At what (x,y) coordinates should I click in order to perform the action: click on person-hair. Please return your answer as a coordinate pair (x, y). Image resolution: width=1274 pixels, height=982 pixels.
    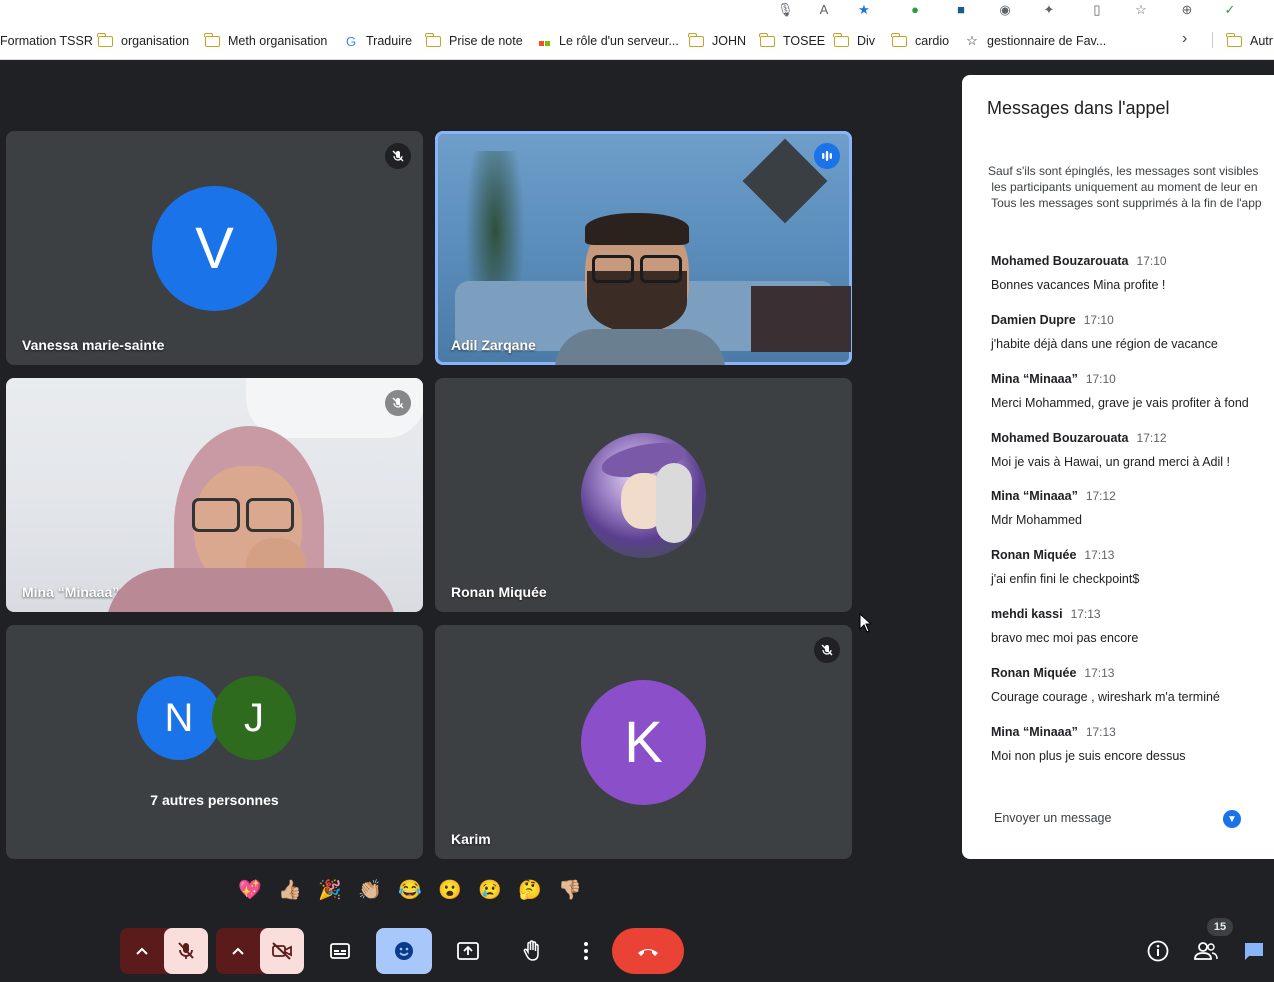
    Looking at the image, I should click on (637, 229).